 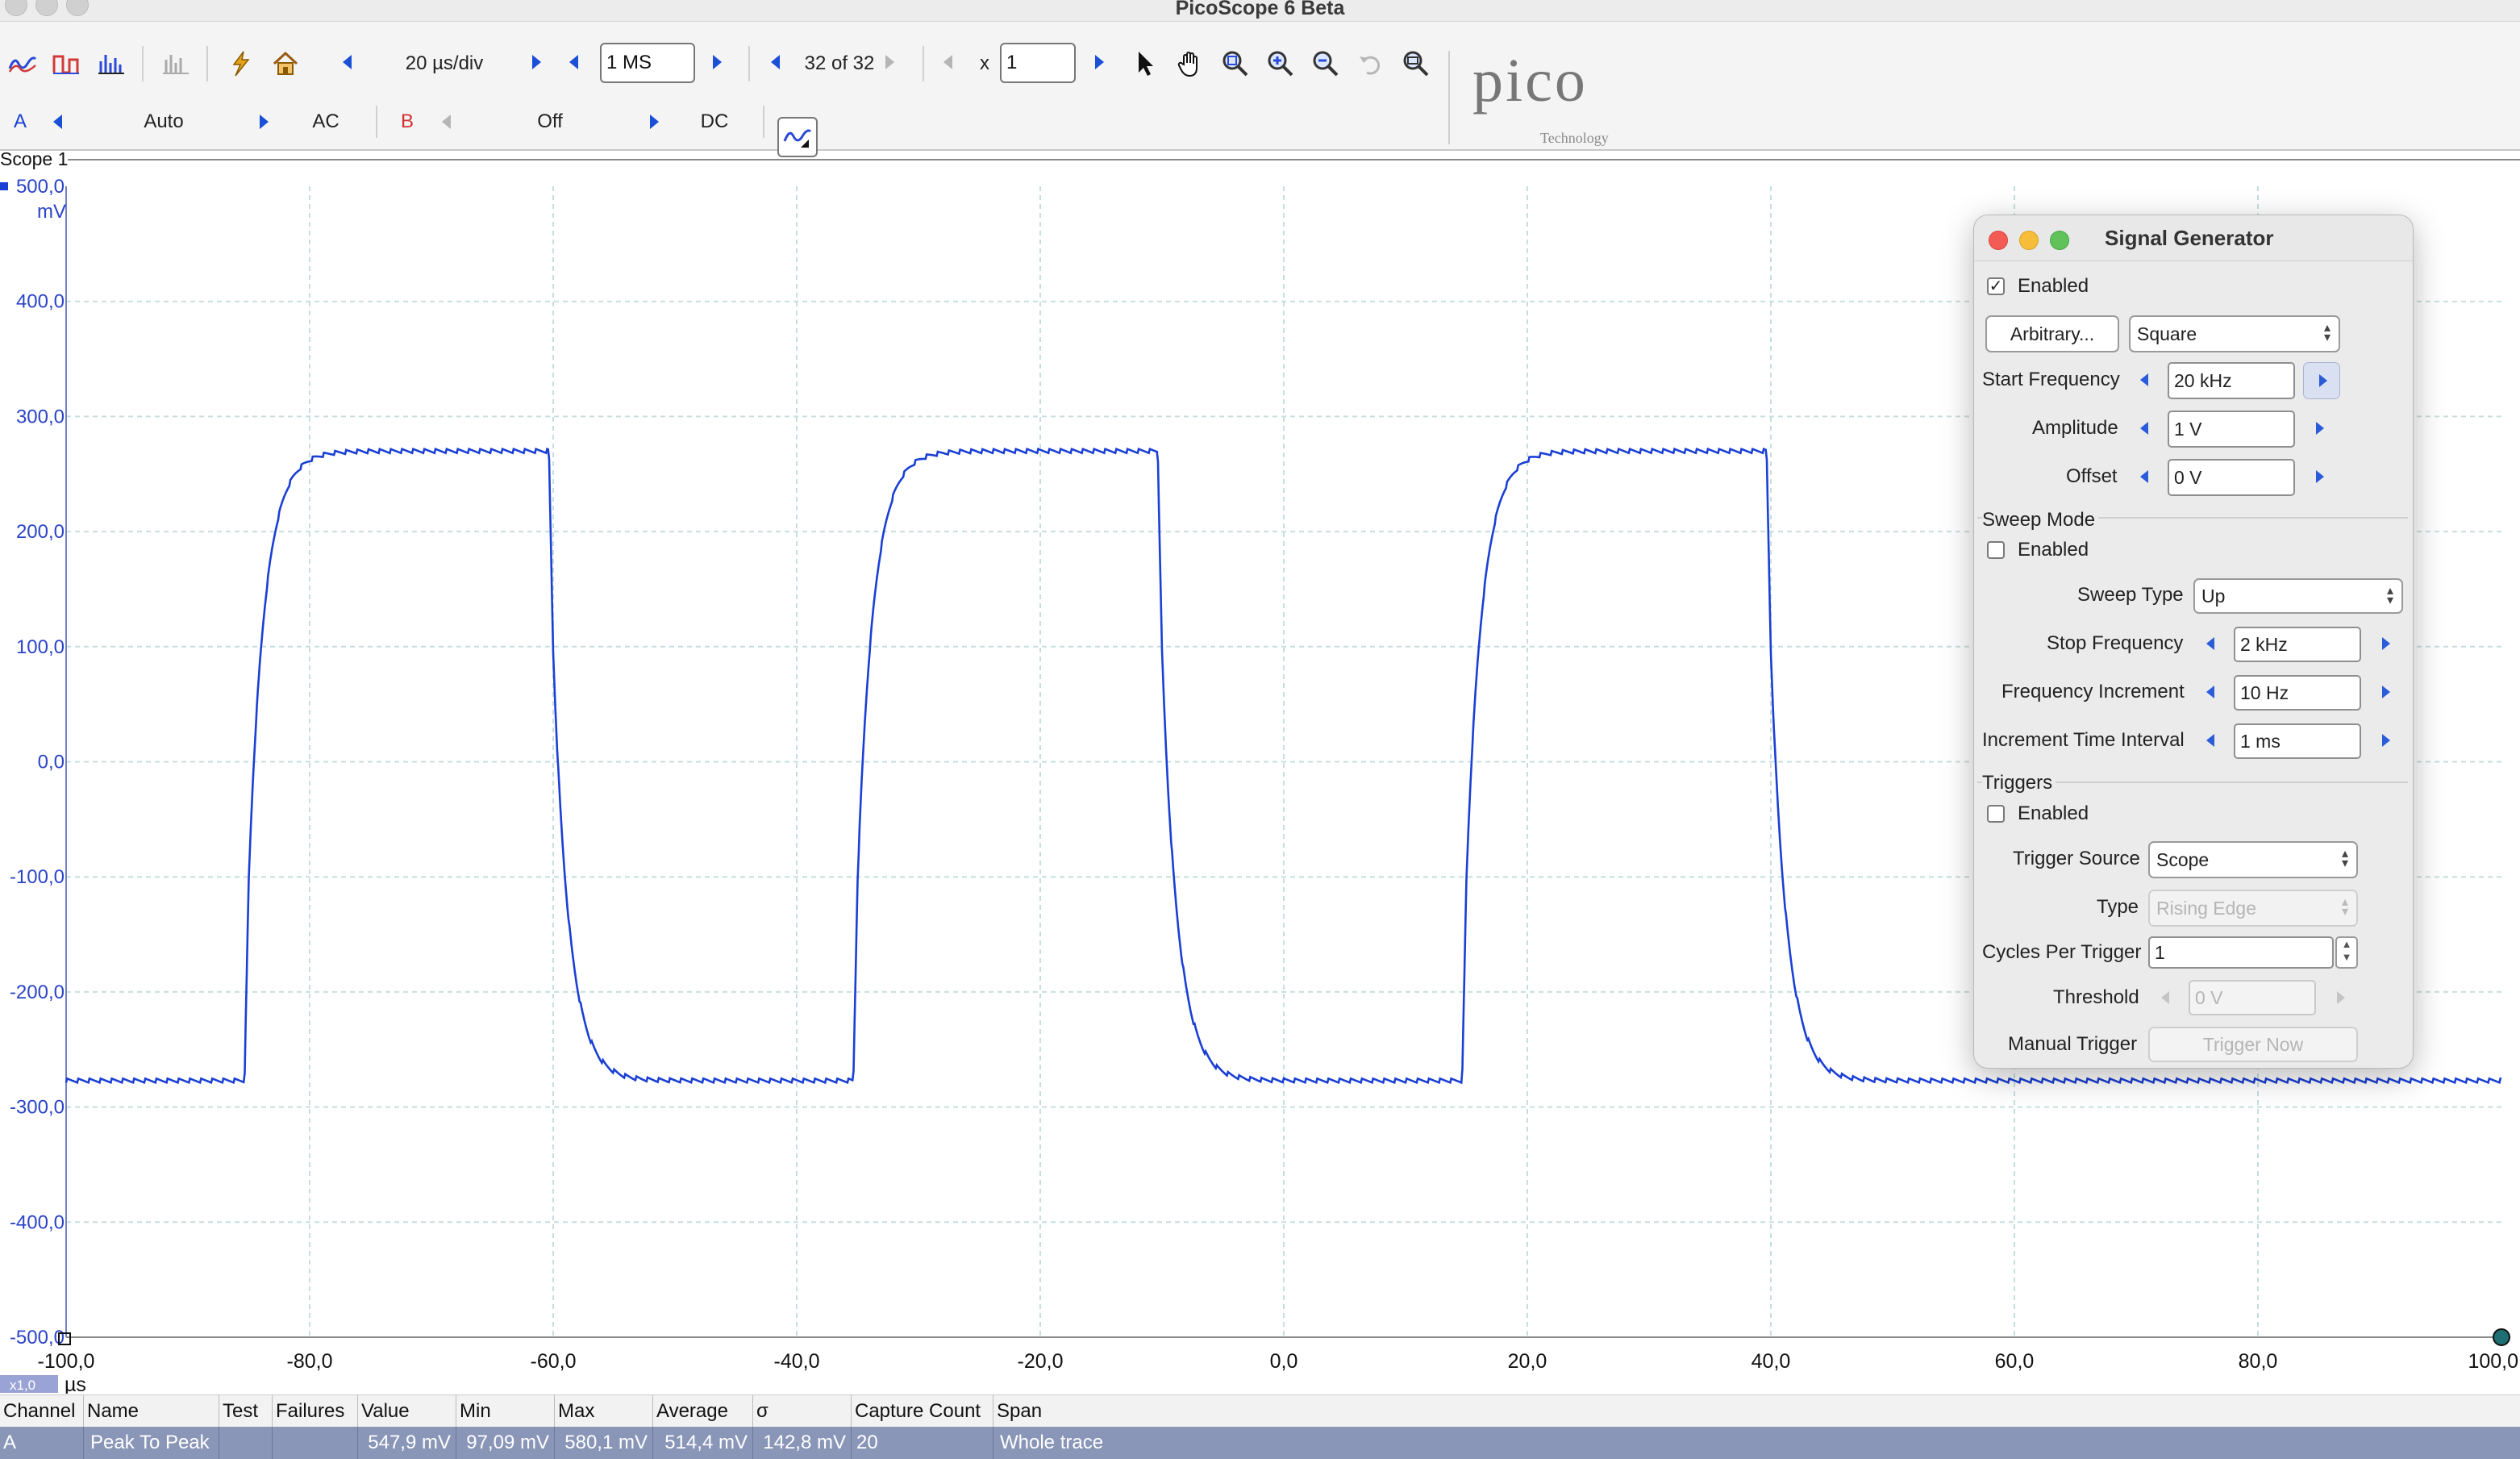 I want to click on measure-col-capture-count: Capture Count, so click(x=922, y=1411).